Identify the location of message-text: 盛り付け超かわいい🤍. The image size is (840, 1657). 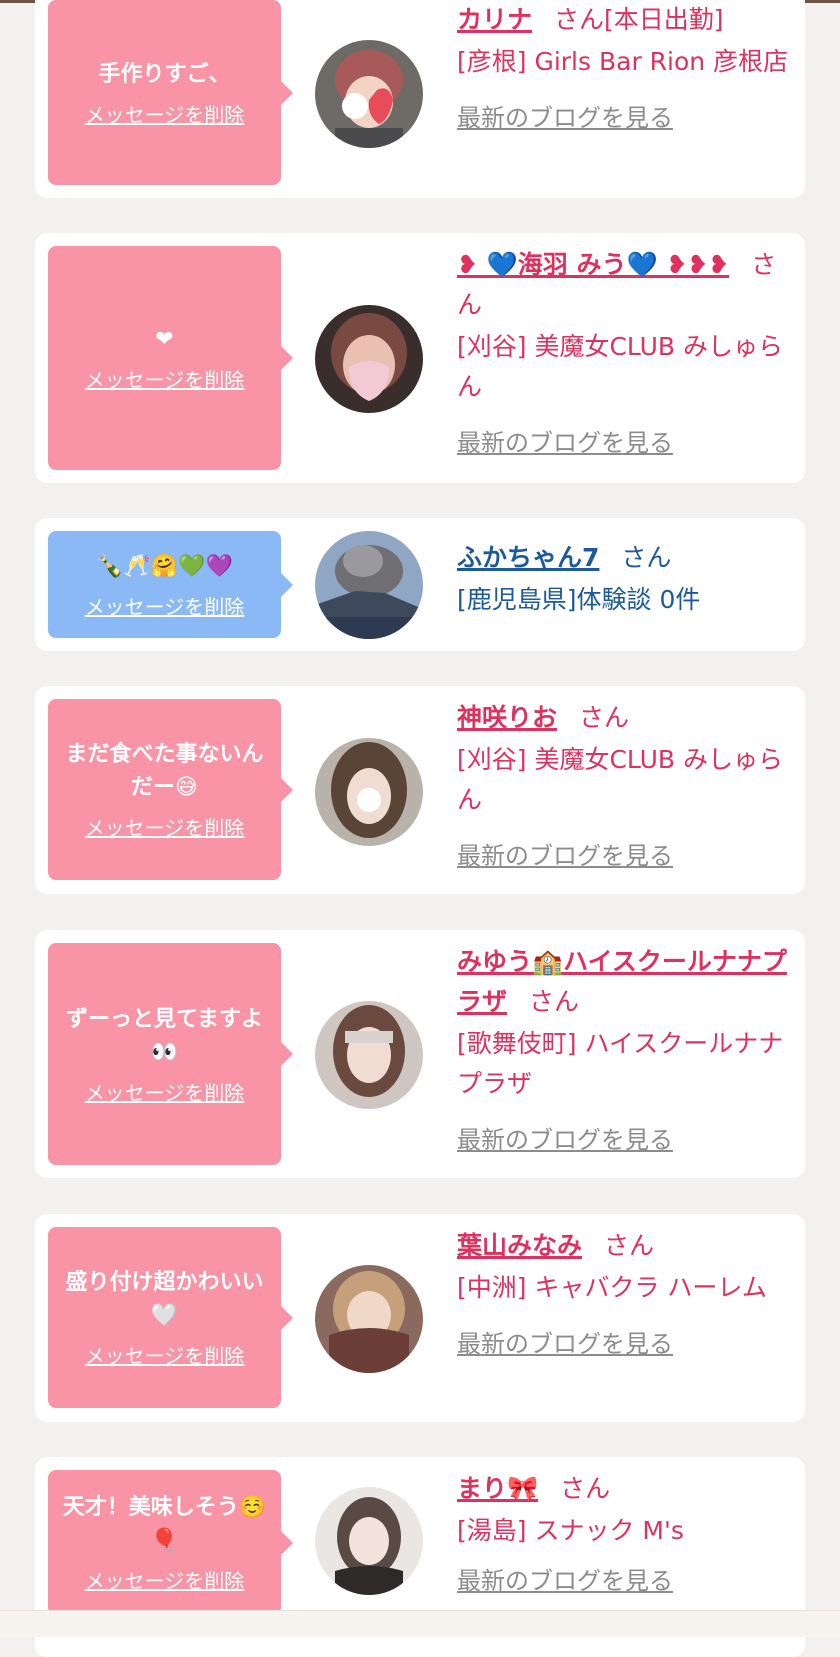
(164, 1299).